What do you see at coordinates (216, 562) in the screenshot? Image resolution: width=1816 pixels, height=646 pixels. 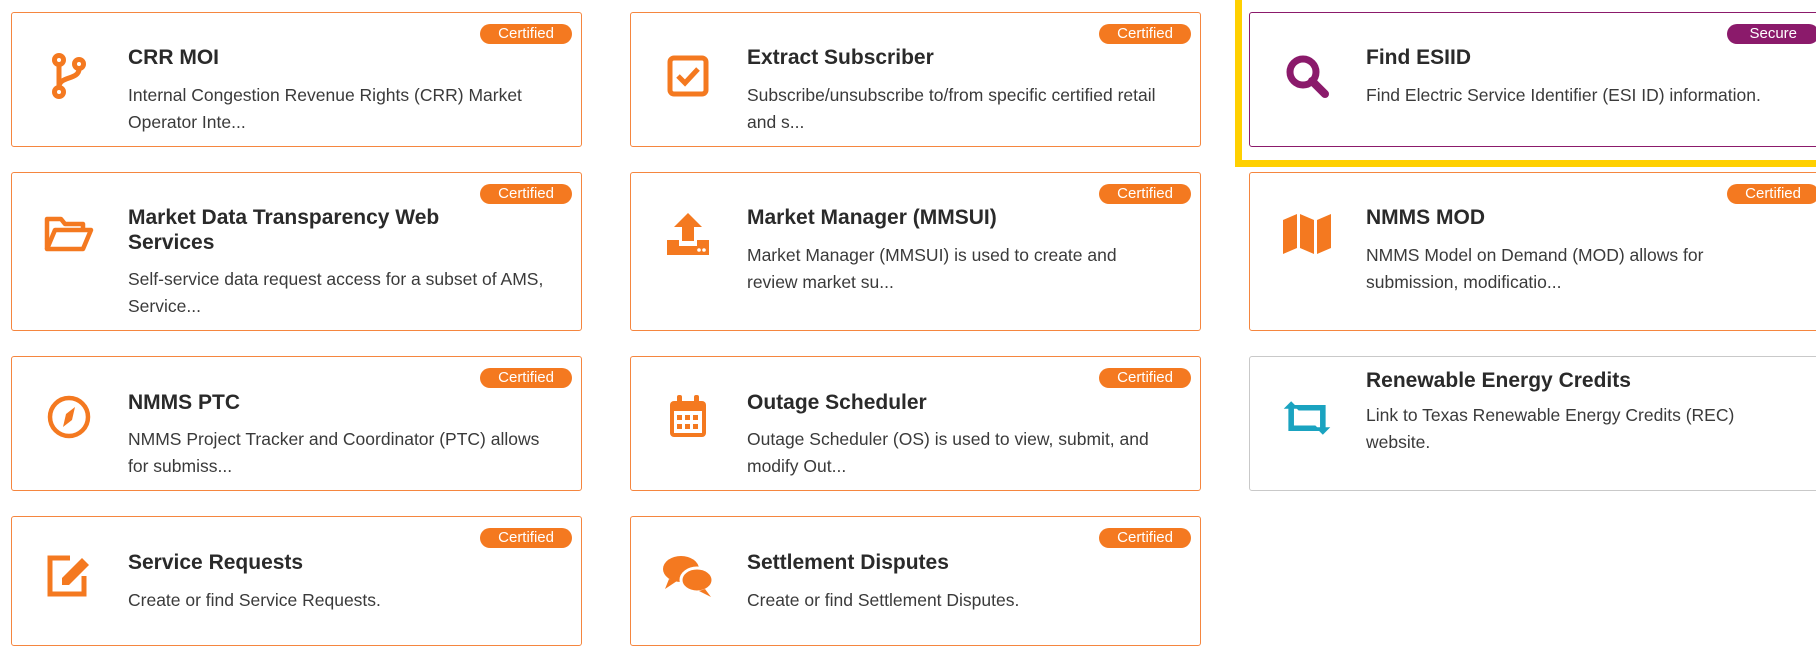 I see `card-title: Service Requests` at bounding box center [216, 562].